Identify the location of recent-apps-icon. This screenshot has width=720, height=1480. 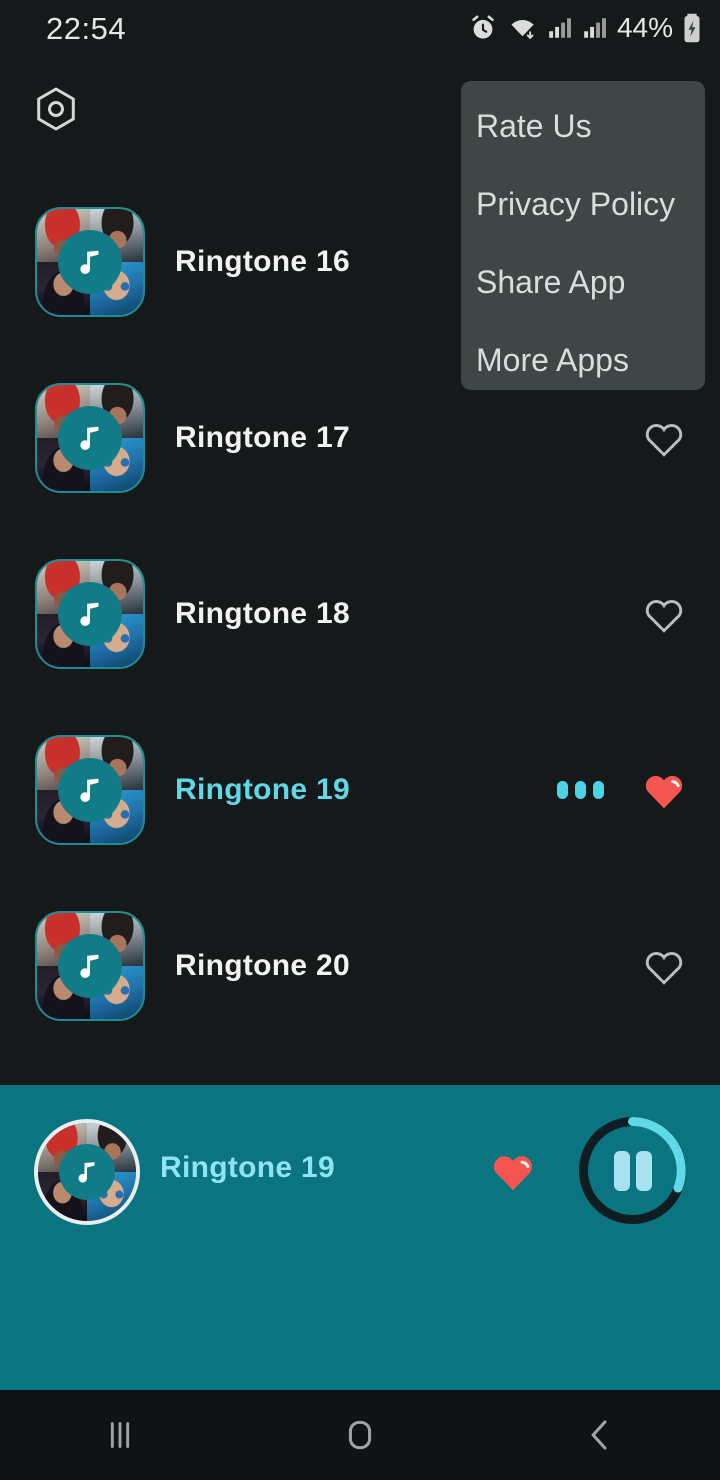
(120, 1435).